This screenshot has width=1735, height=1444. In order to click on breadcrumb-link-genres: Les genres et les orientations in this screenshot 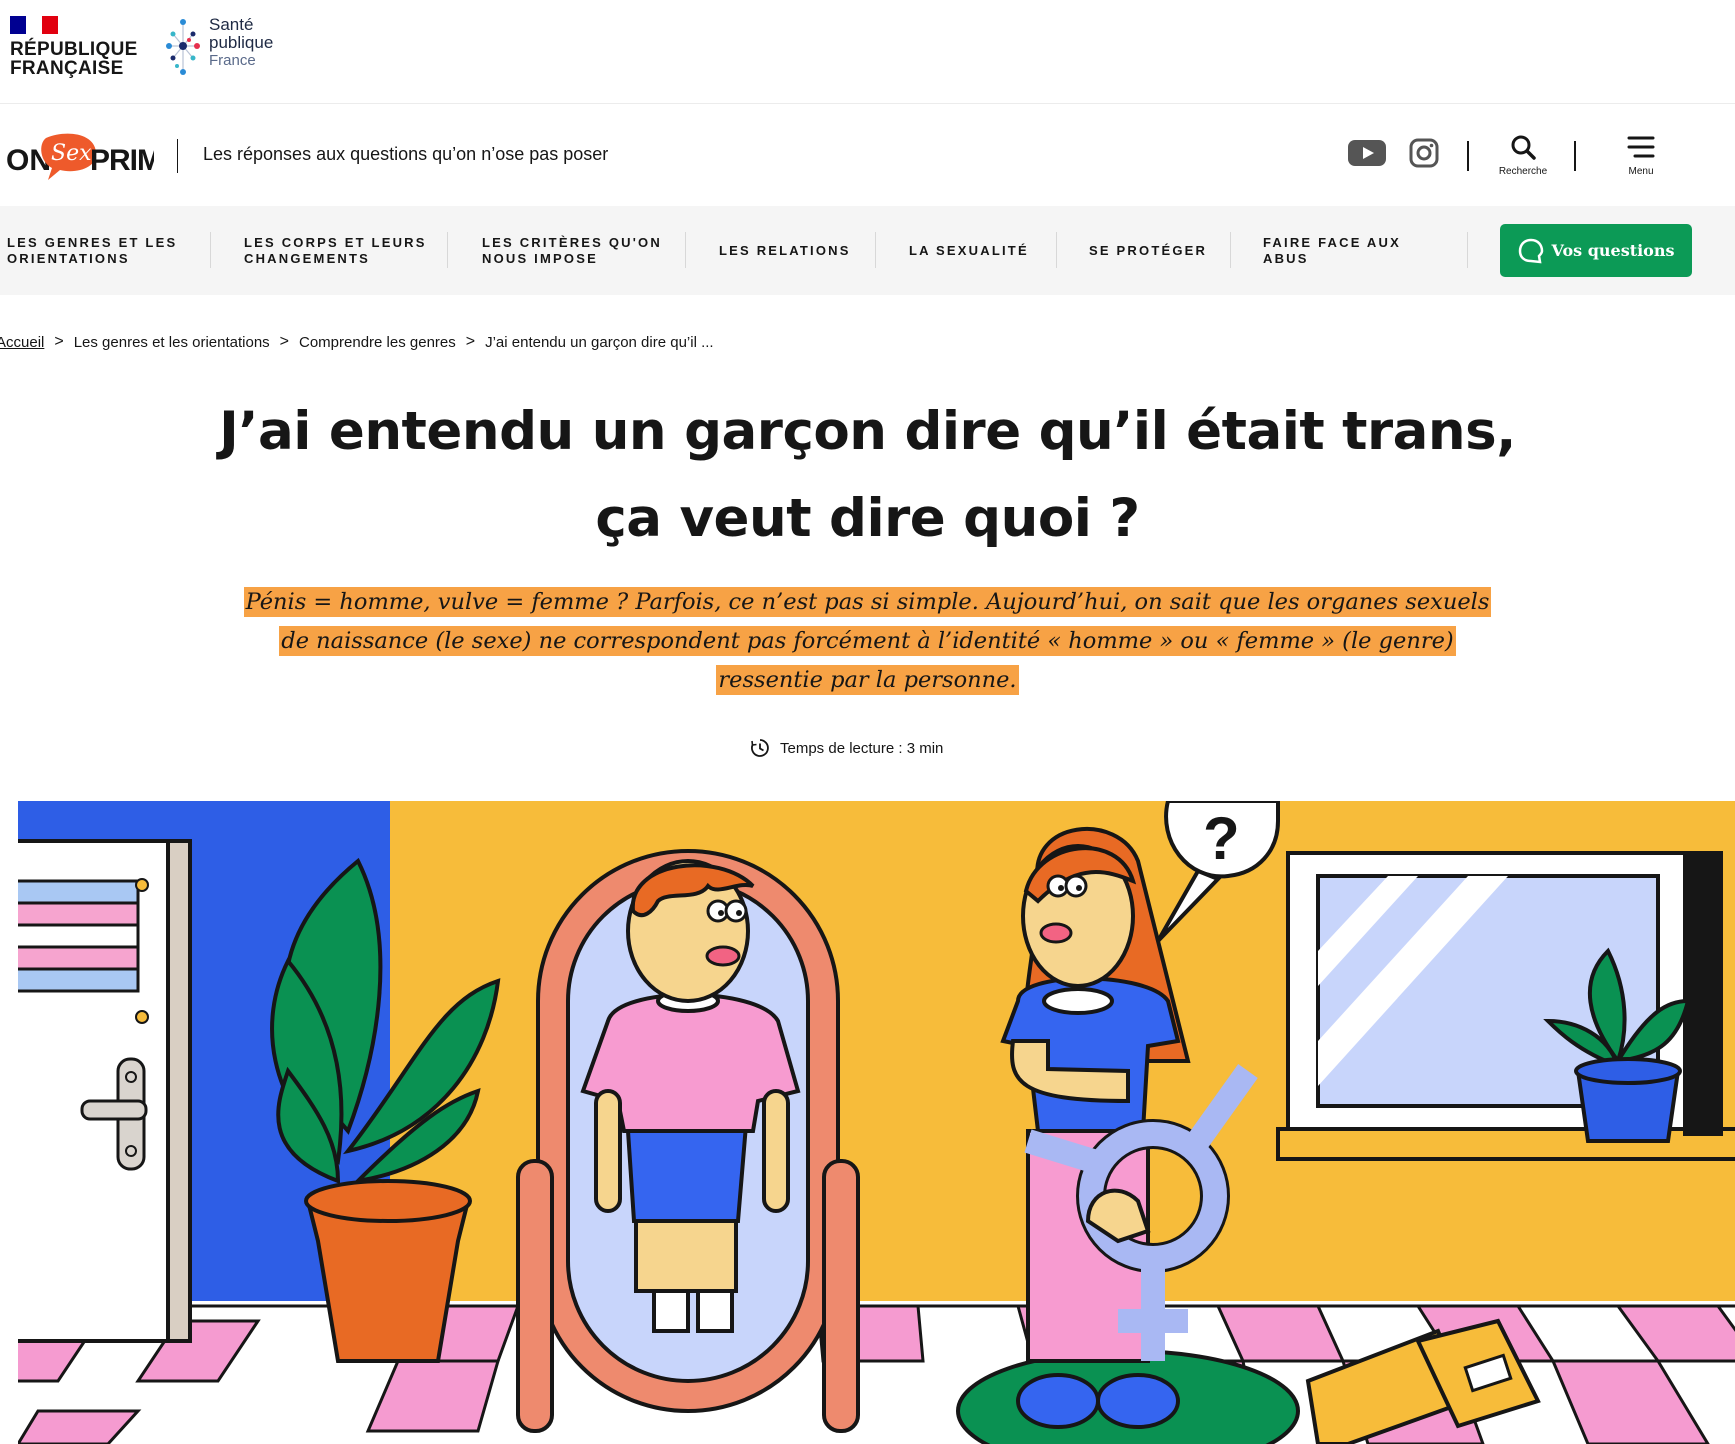, I will do `click(172, 342)`.